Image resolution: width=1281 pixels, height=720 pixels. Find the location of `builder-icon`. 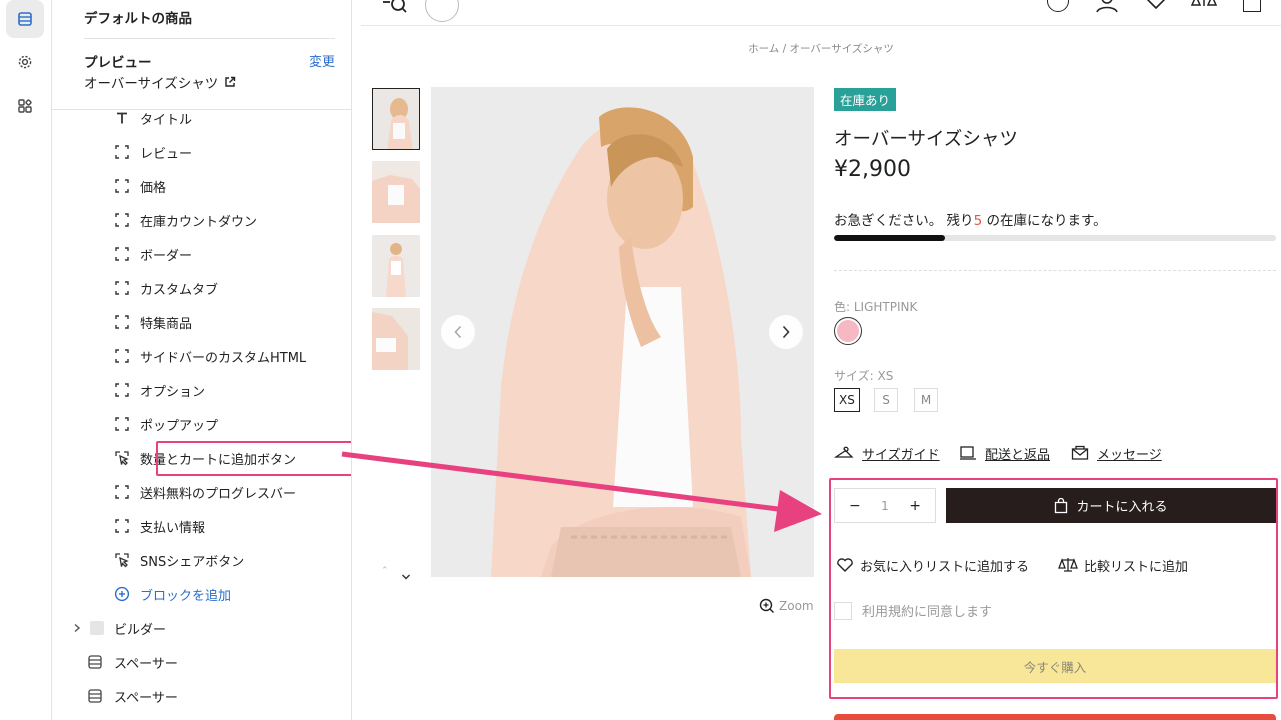

builder-icon is located at coordinates (97, 628).